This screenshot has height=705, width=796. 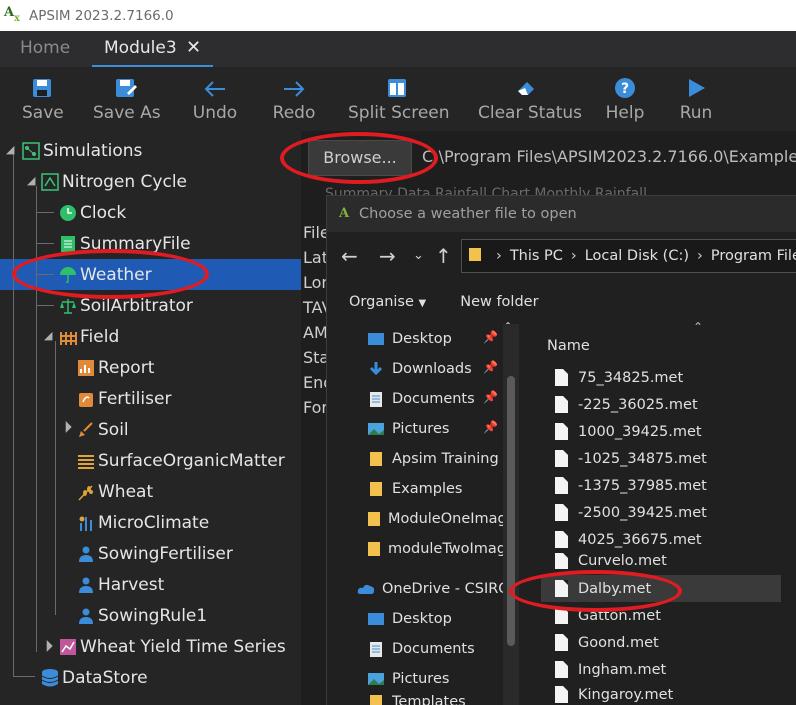 I want to click on manager-icon, so click(x=86, y=616).